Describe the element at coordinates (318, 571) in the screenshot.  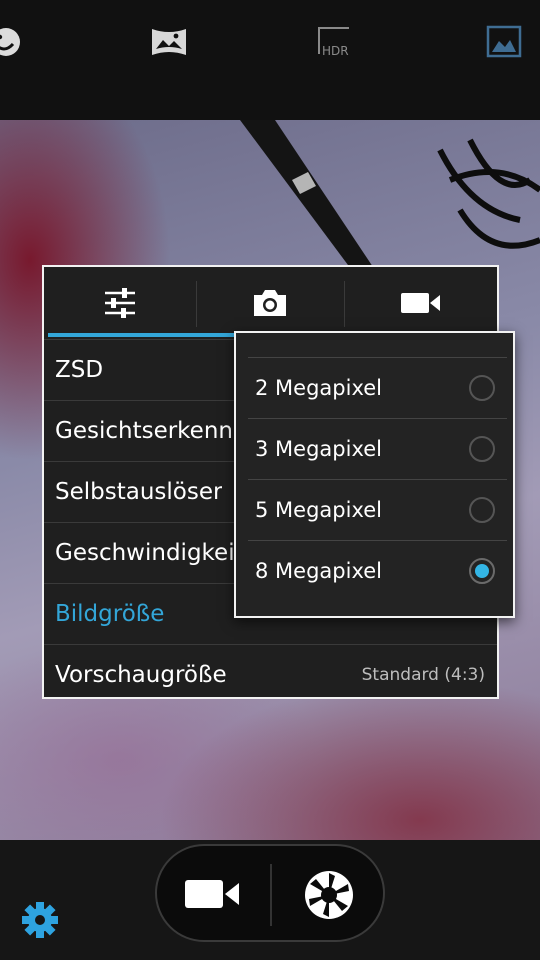
I see `option-label: 8 Megapixel` at that location.